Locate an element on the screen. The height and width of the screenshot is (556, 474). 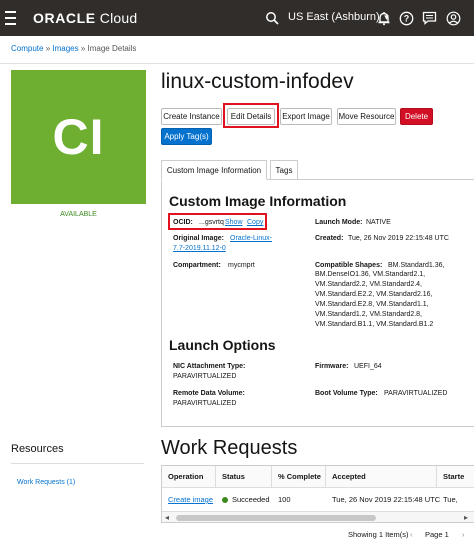
compartment-label: Compartment: is located at coordinates (197, 265).